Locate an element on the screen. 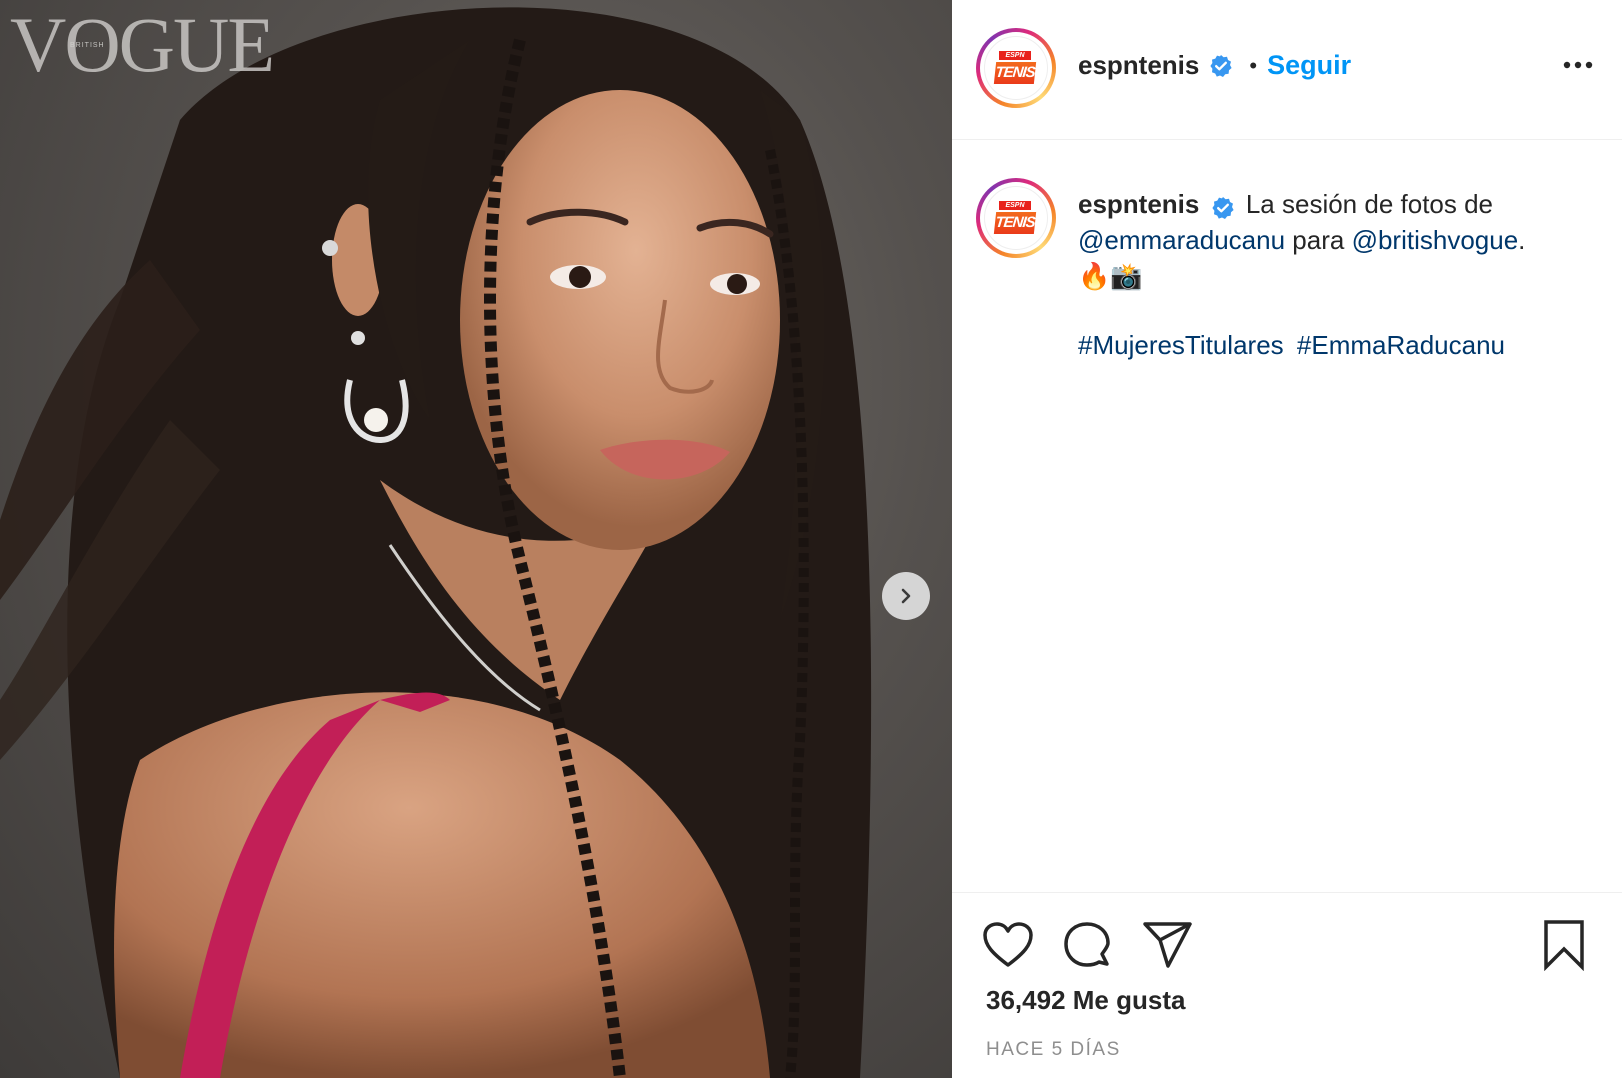 Image resolution: width=1622 pixels, height=1078 pixels. mention-emmaraducanu: @emmaraducanu is located at coordinates (1181, 240).